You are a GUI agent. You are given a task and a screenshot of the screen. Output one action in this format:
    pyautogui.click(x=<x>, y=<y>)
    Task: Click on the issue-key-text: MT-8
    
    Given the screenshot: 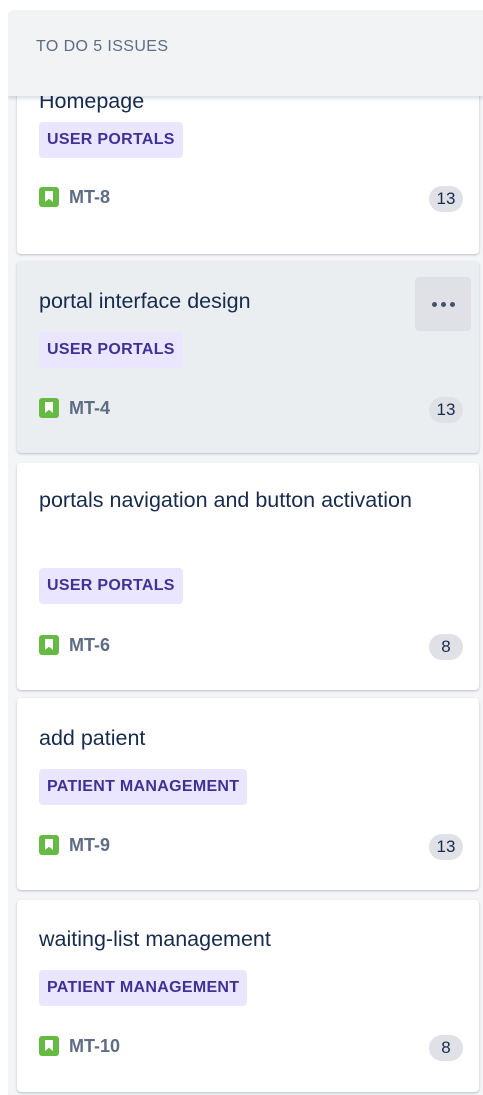 What is the action you would take?
    pyautogui.click(x=90, y=196)
    